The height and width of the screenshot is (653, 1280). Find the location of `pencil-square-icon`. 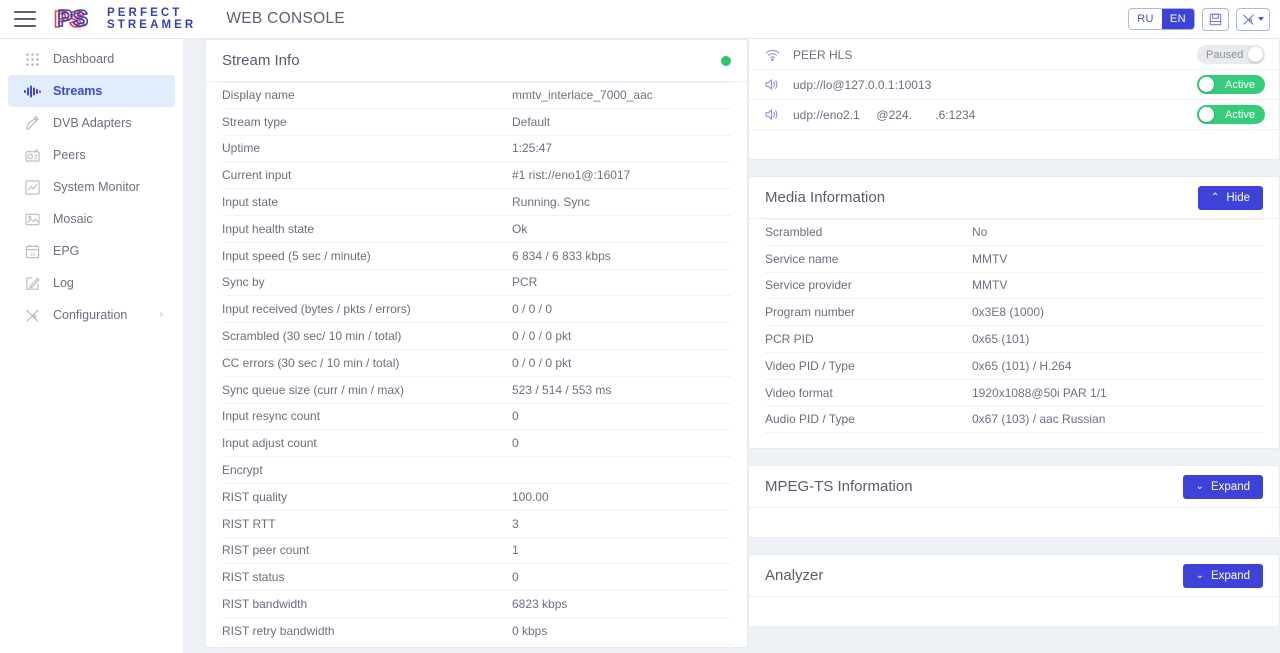

pencil-square-icon is located at coordinates (32, 283).